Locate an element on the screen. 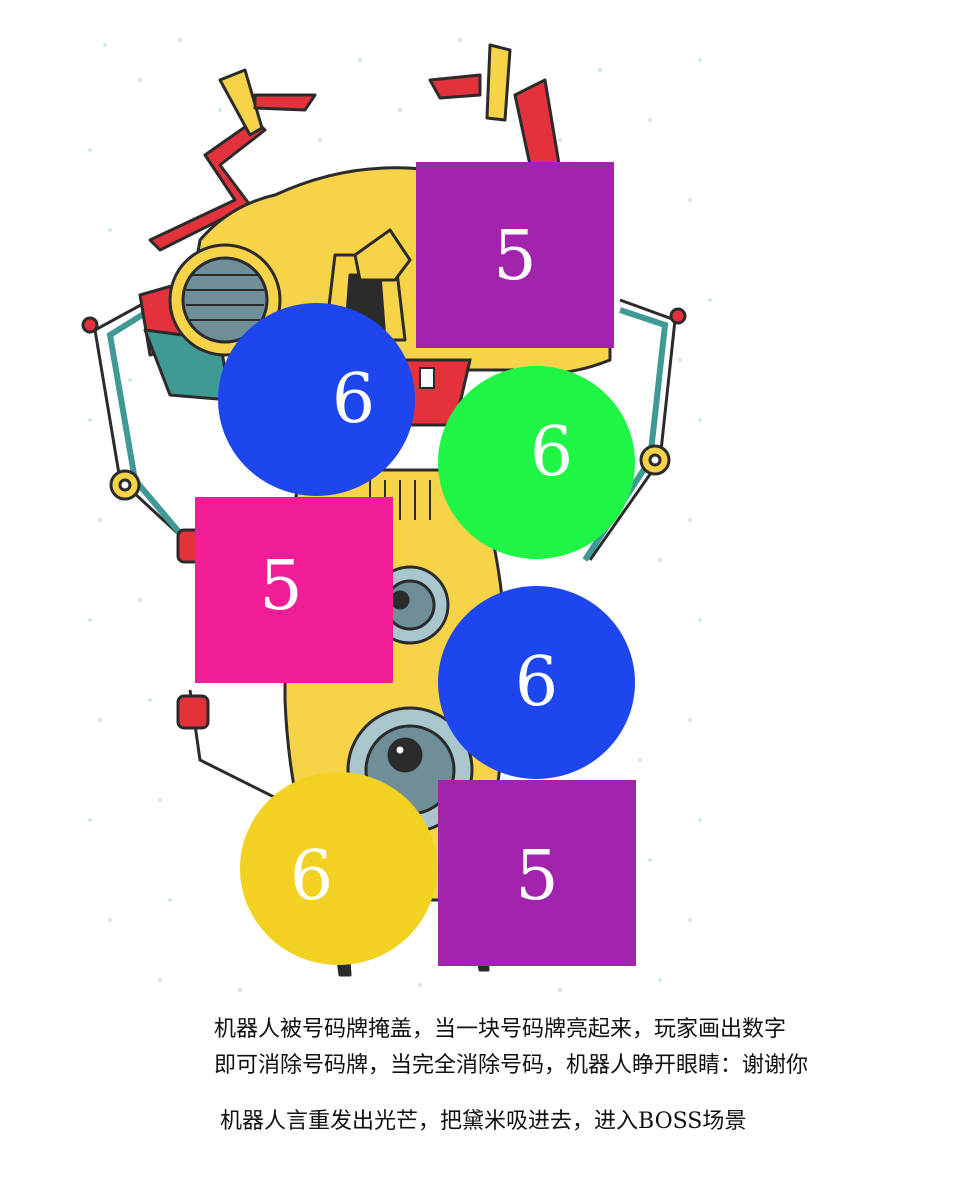  caption-line-1: 机器人被号码牌掩盖，当一块号码牌亮起来，玩家画出数字 is located at coordinates (500, 1029).